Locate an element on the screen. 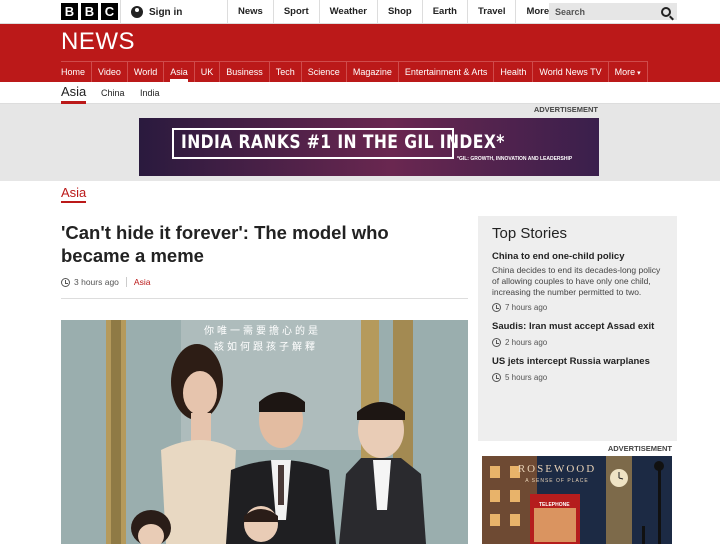 Image resolution: width=720 pixels, height=544 pixels. news-nav-business: Business is located at coordinates (245, 72).